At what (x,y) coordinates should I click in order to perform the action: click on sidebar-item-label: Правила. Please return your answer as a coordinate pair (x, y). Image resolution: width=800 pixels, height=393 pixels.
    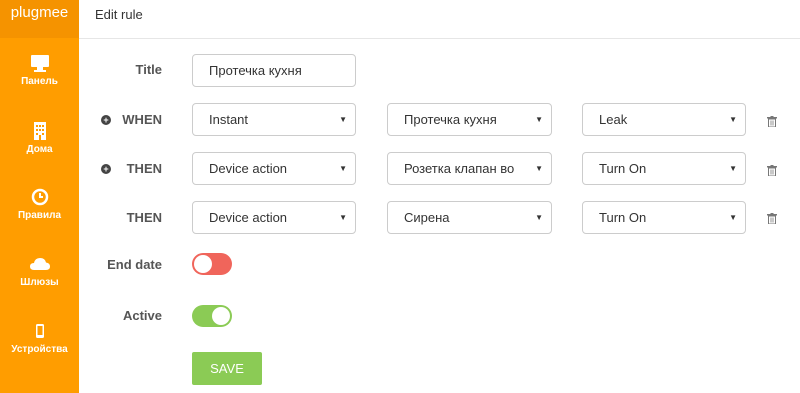
    Looking at the image, I should click on (39, 215).